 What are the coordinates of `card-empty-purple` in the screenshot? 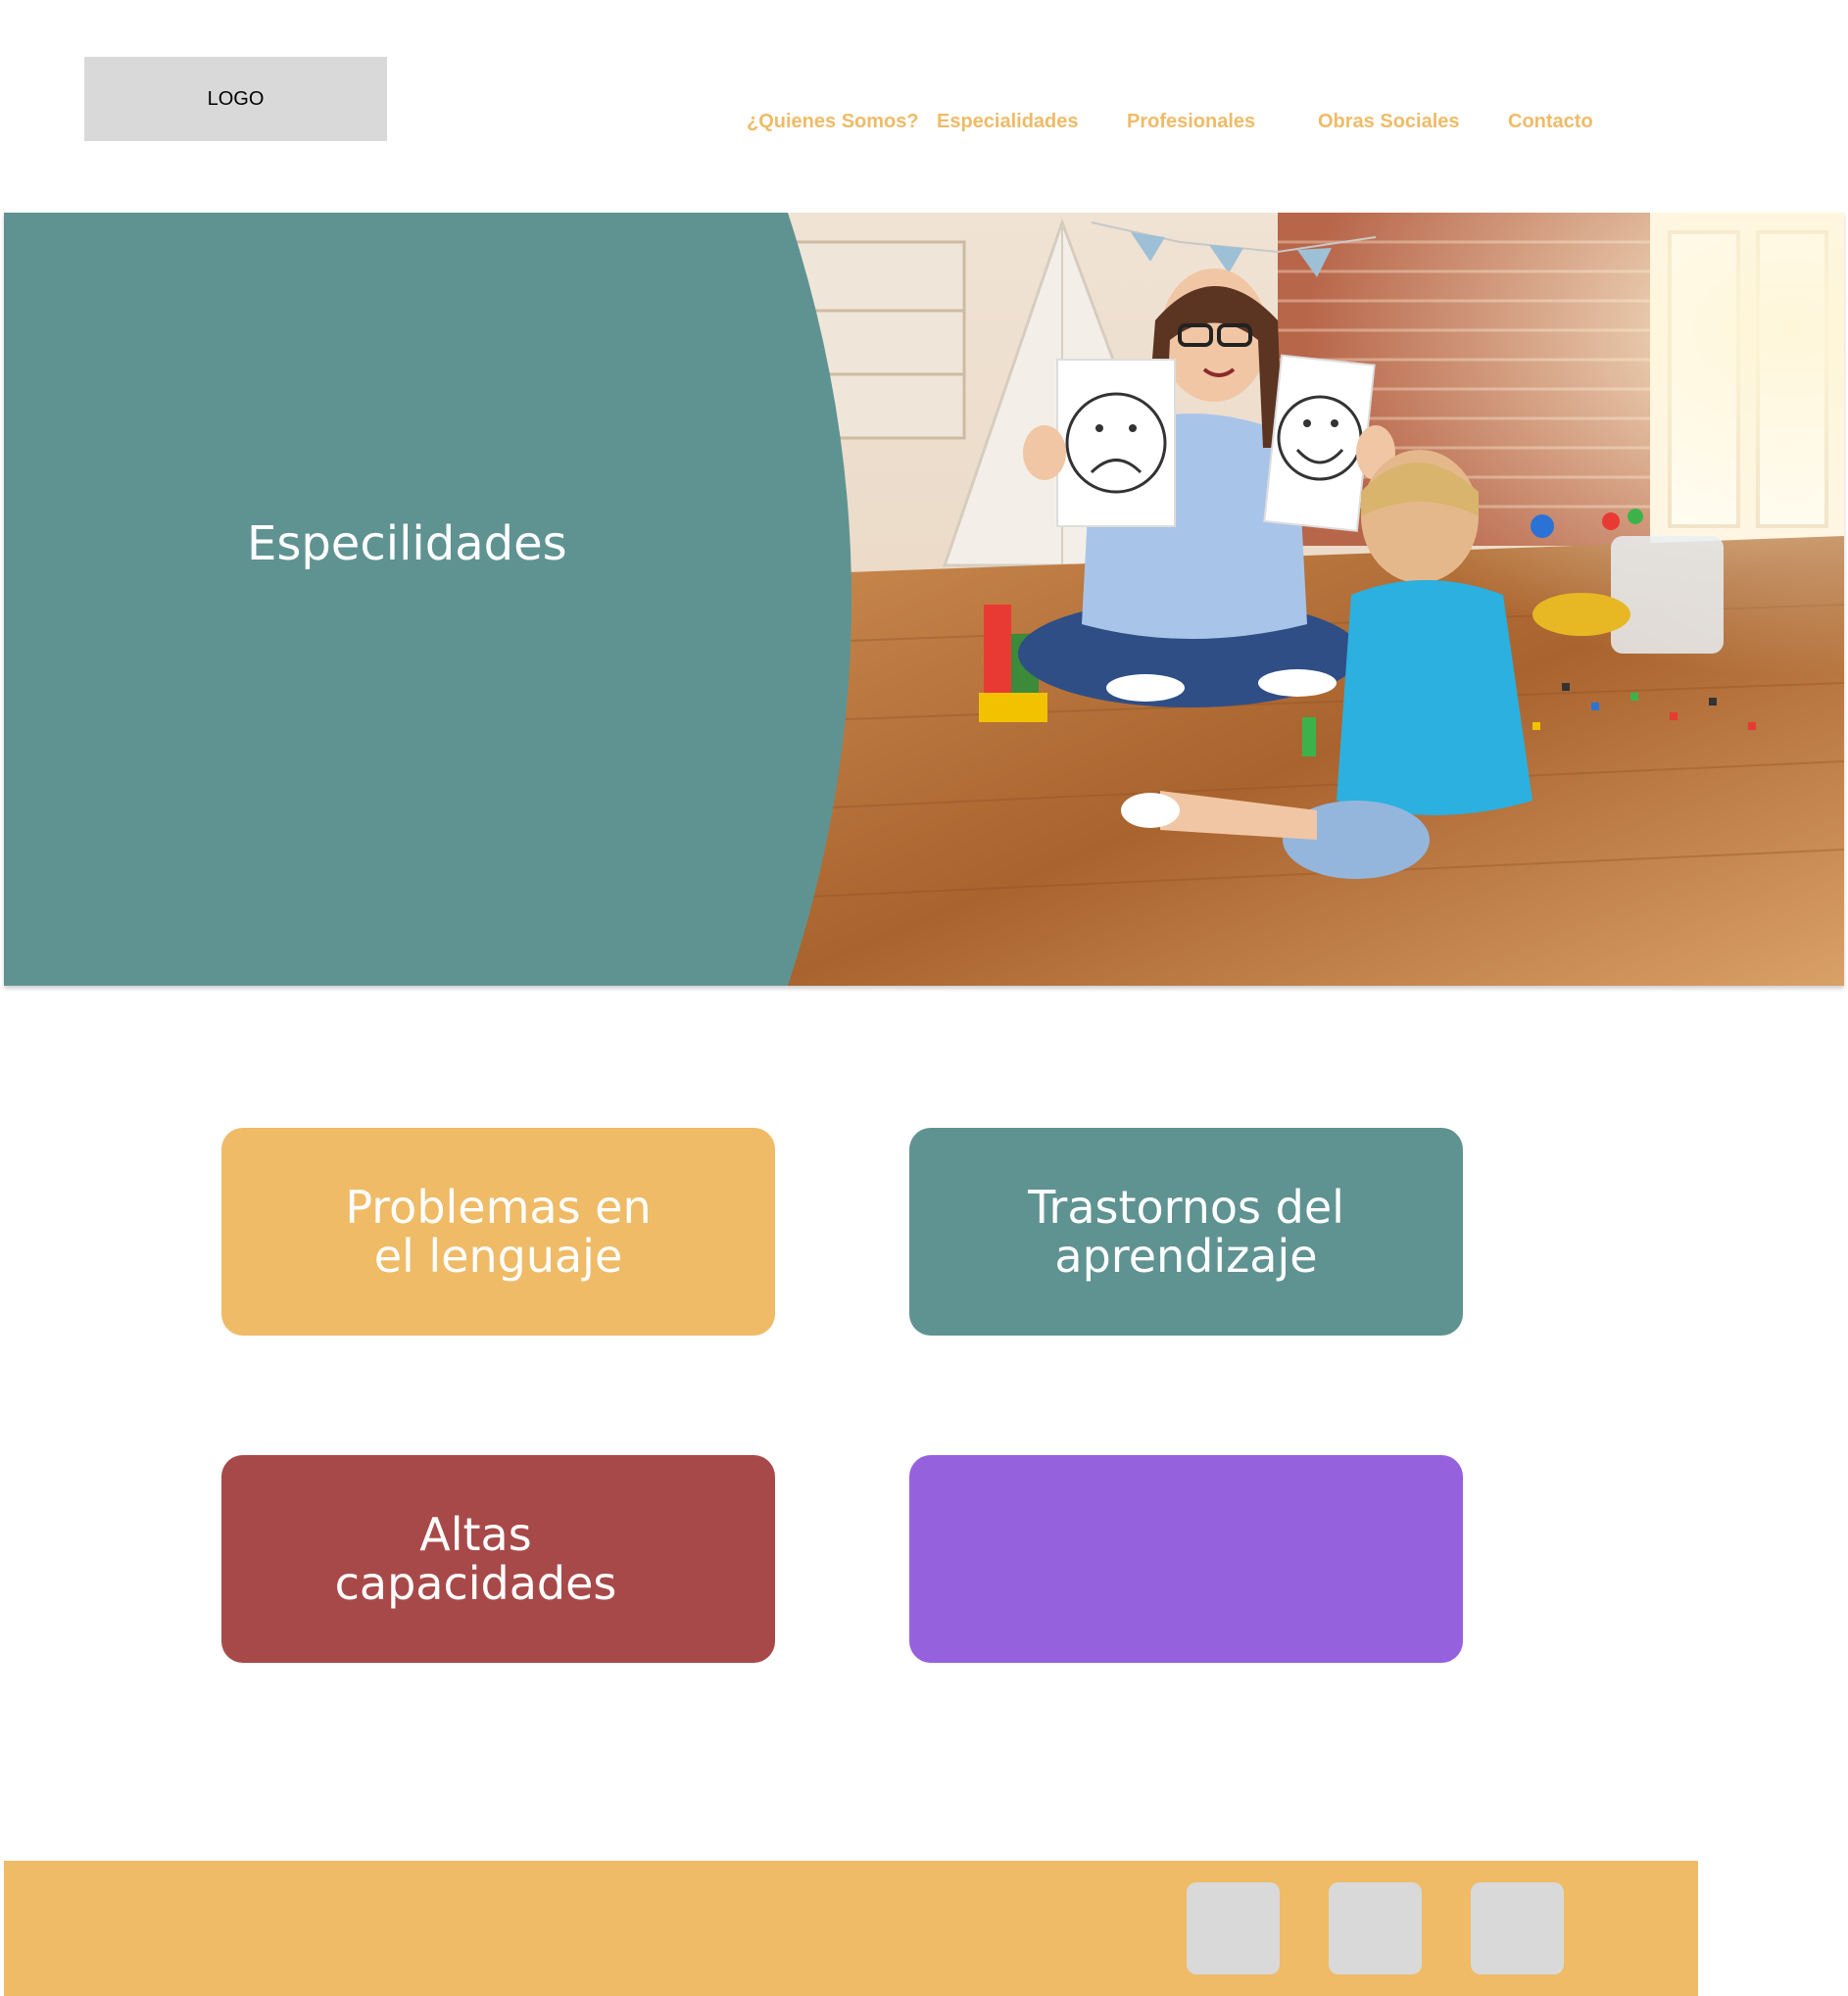 It's located at (1186, 1559).